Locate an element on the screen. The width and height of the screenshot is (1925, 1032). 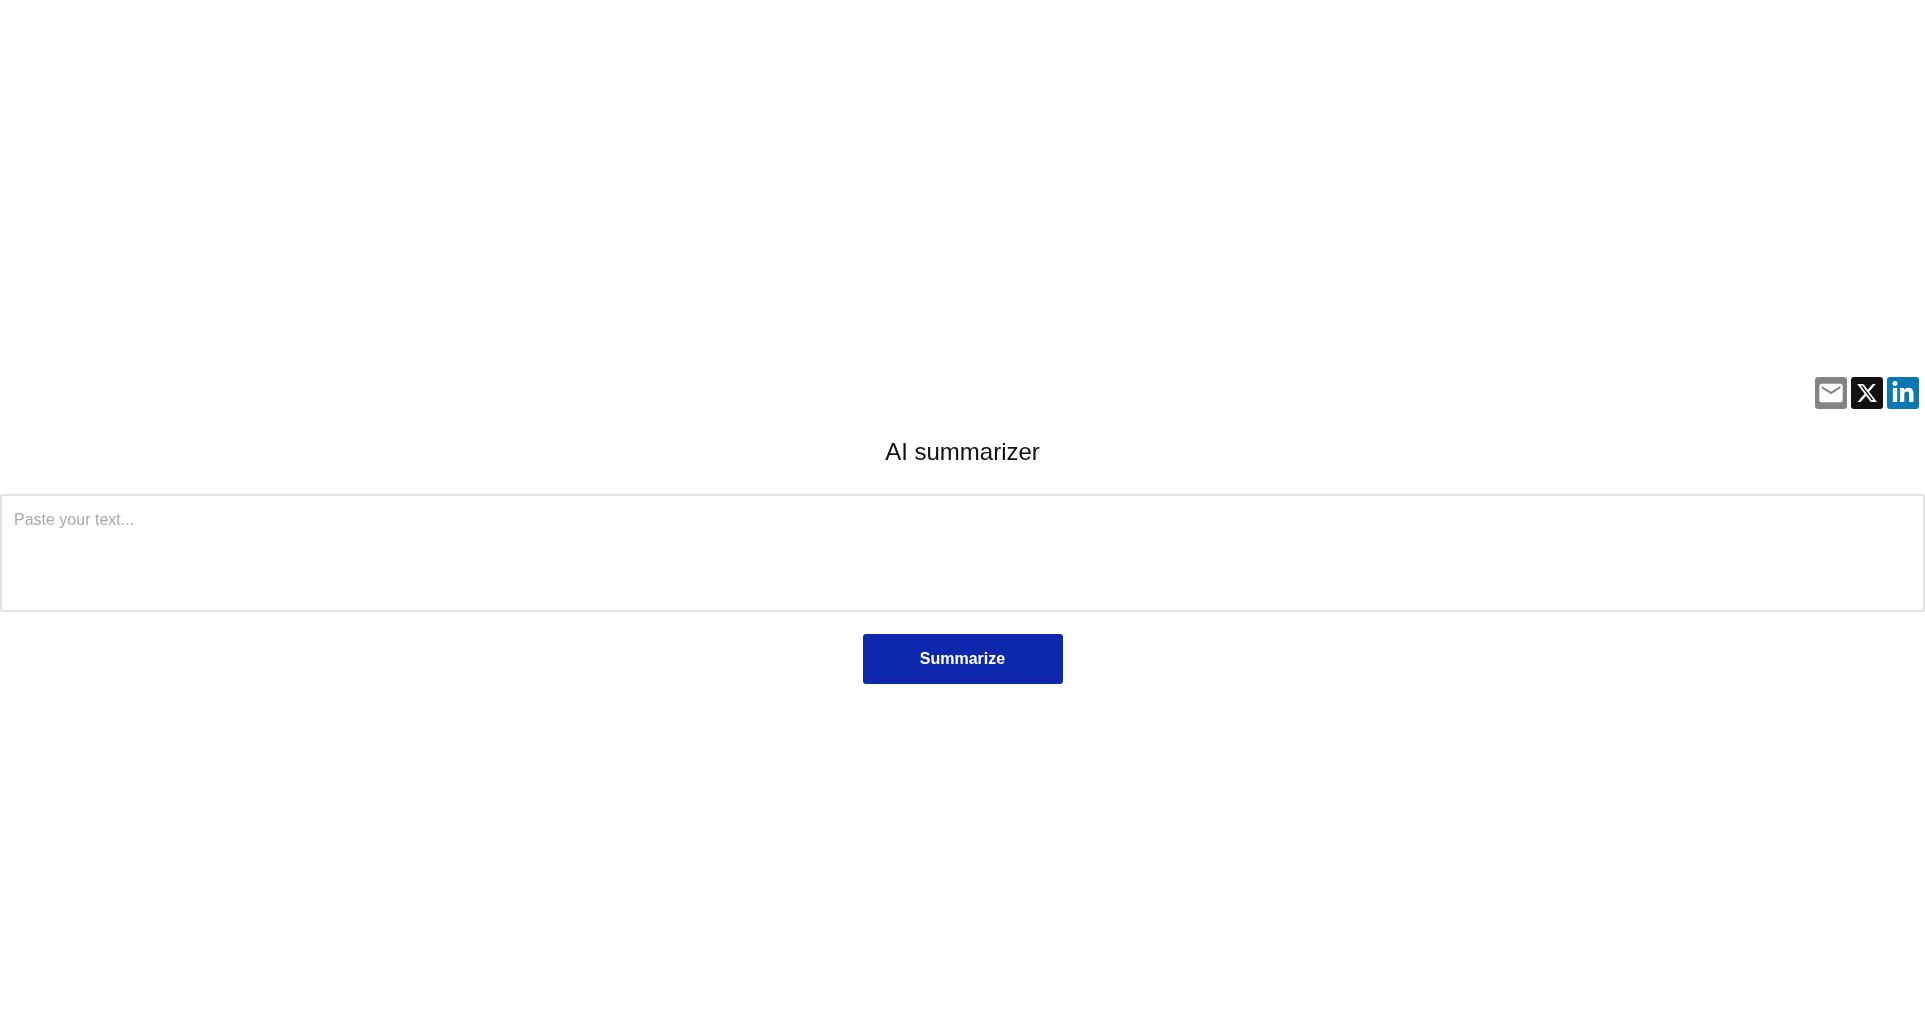
email-share-button is located at coordinates (1831, 393).